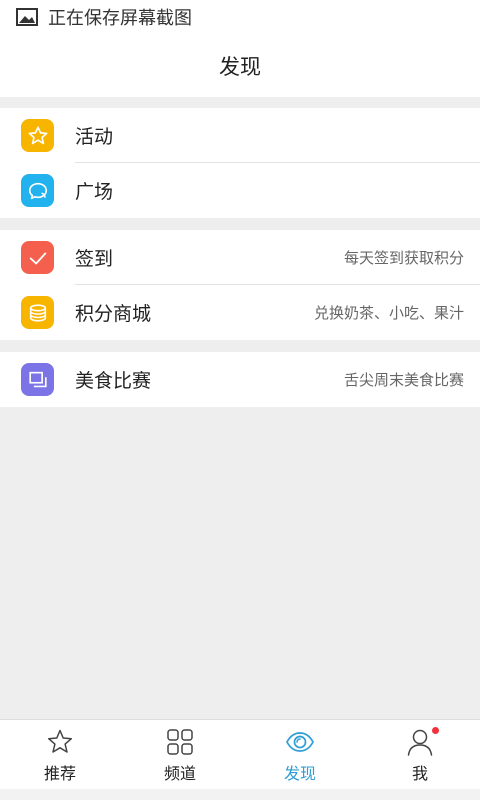  I want to click on menu-item-activity: 活动, so click(240, 135).